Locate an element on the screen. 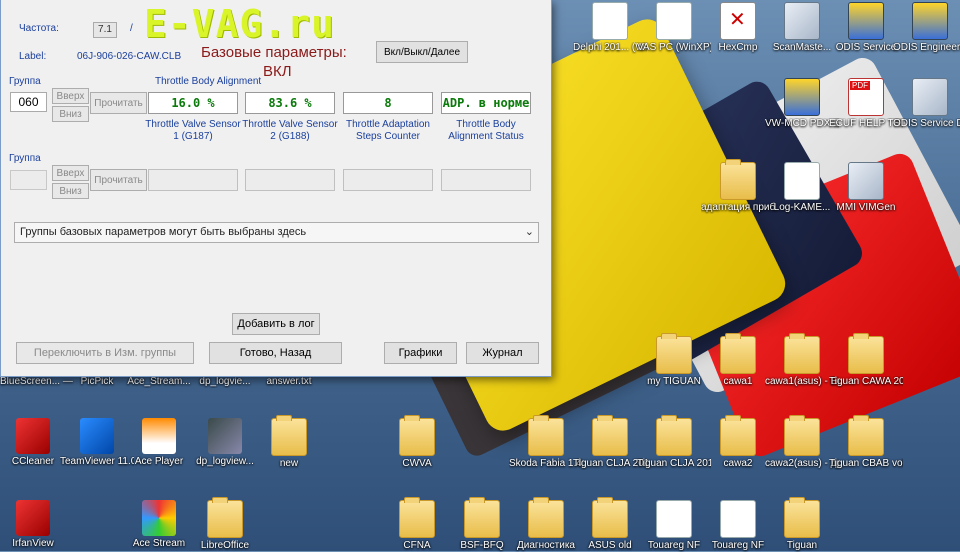 This screenshot has height=552, width=960. document-icon is located at coordinates (802, 181).